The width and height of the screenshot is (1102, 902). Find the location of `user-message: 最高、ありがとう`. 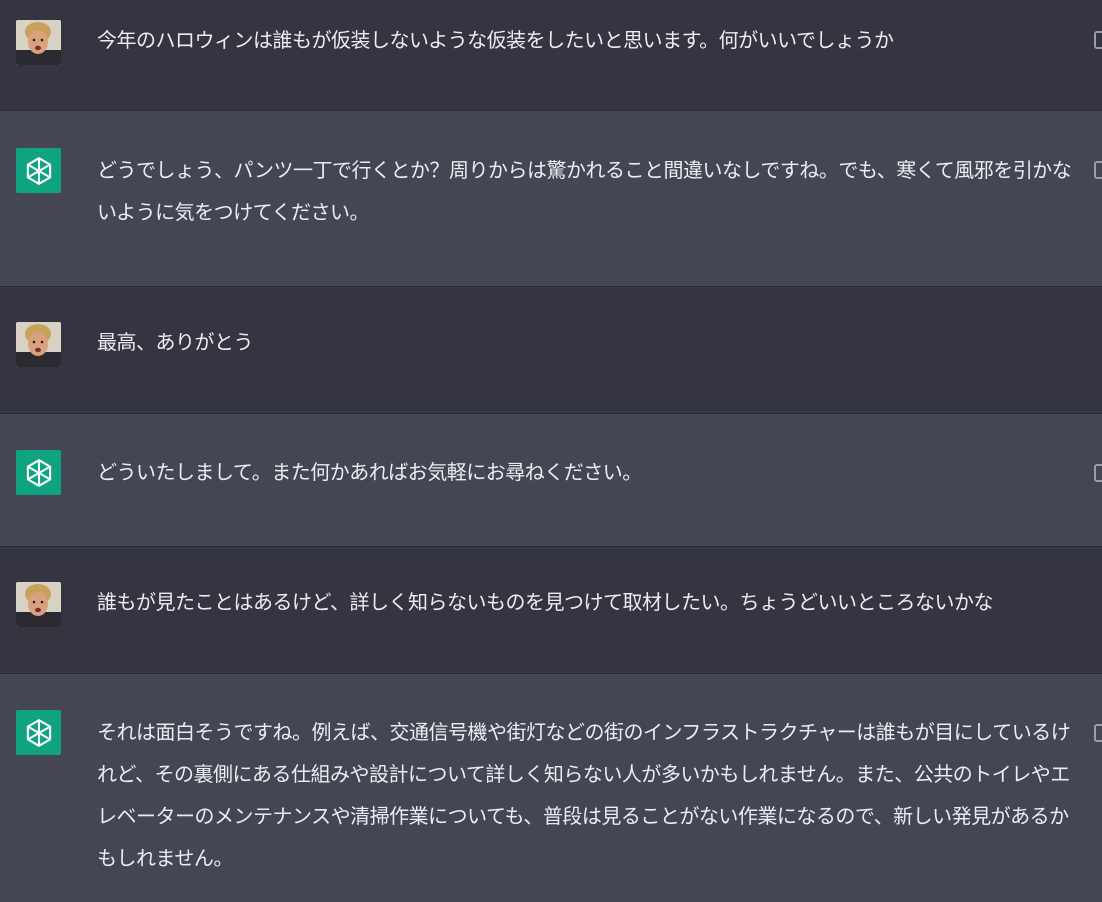

user-message: 最高、ありがとう is located at coordinates (551, 350).